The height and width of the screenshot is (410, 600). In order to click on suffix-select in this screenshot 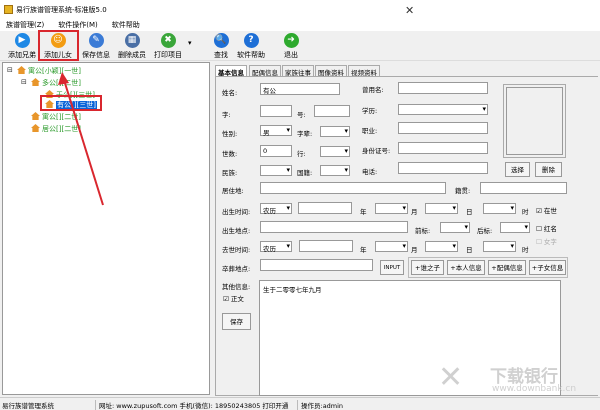, I will do `click(515, 227)`.